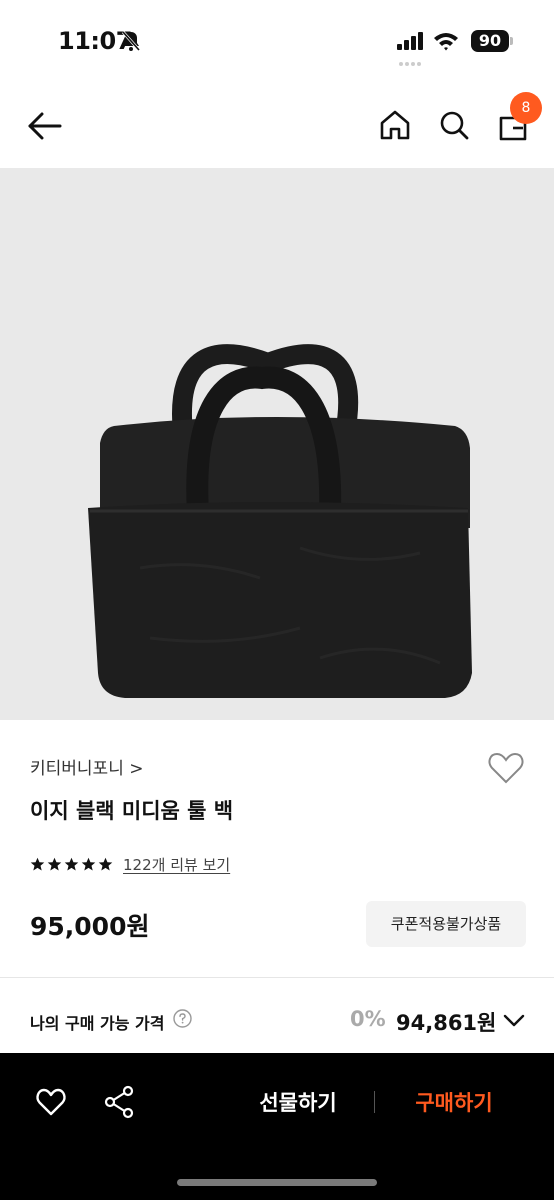 This screenshot has width=554, height=1200. What do you see at coordinates (410, 41) in the screenshot?
I see `signal-icon` at bounding box center [410, 41].